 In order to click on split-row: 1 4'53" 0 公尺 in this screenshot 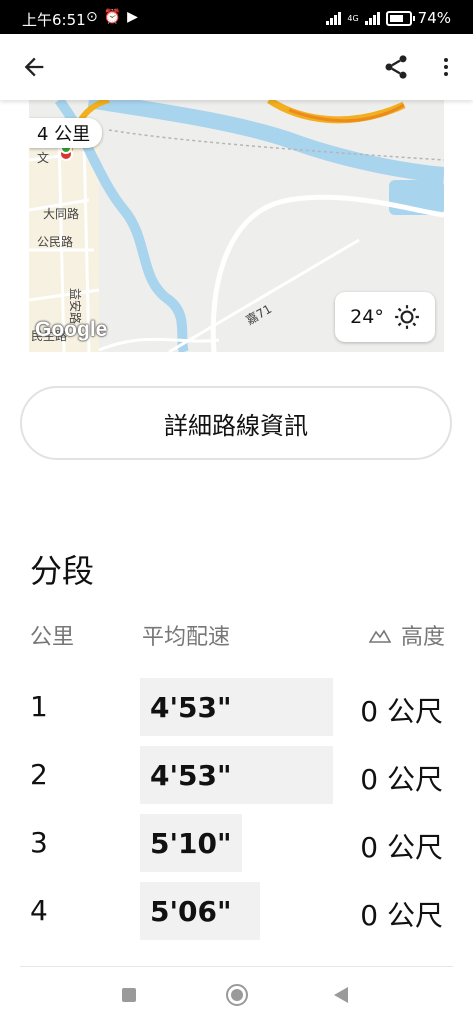, I will do `click(236, 707)`.